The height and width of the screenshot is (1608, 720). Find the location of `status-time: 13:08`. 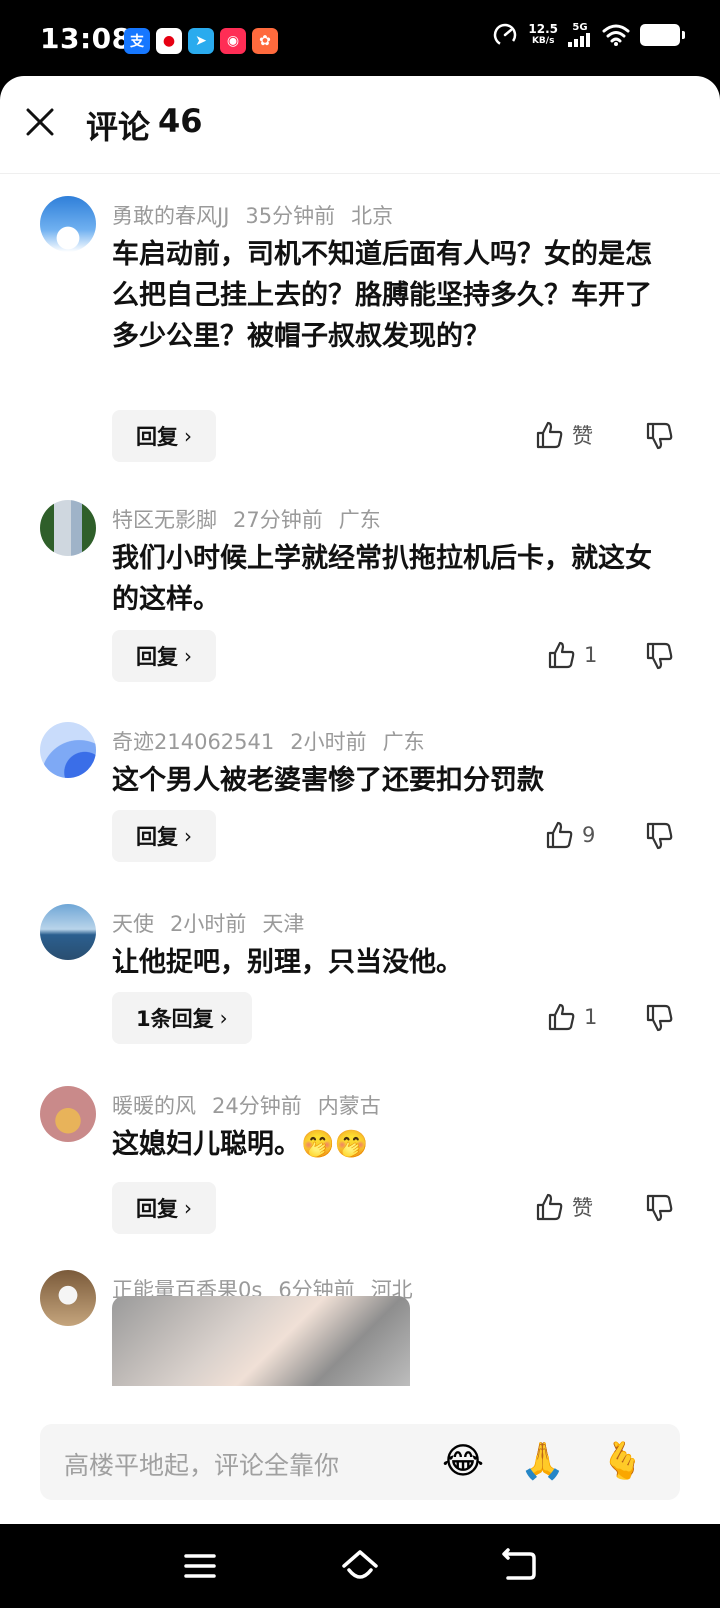

status-time: 13:08 is located at coordinates (86, 38).